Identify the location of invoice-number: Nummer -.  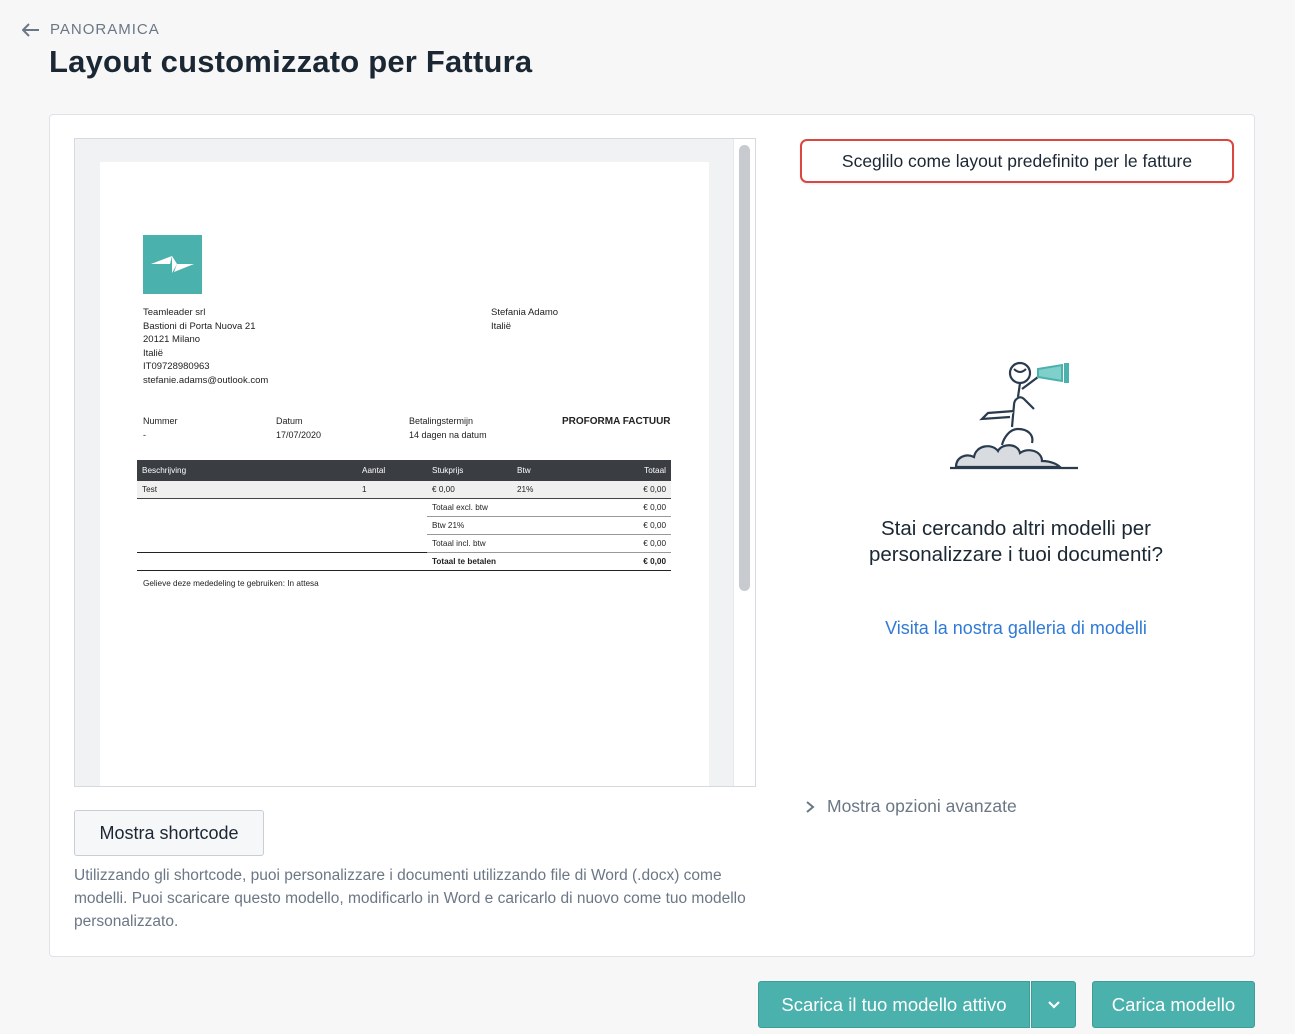
(160, 428).